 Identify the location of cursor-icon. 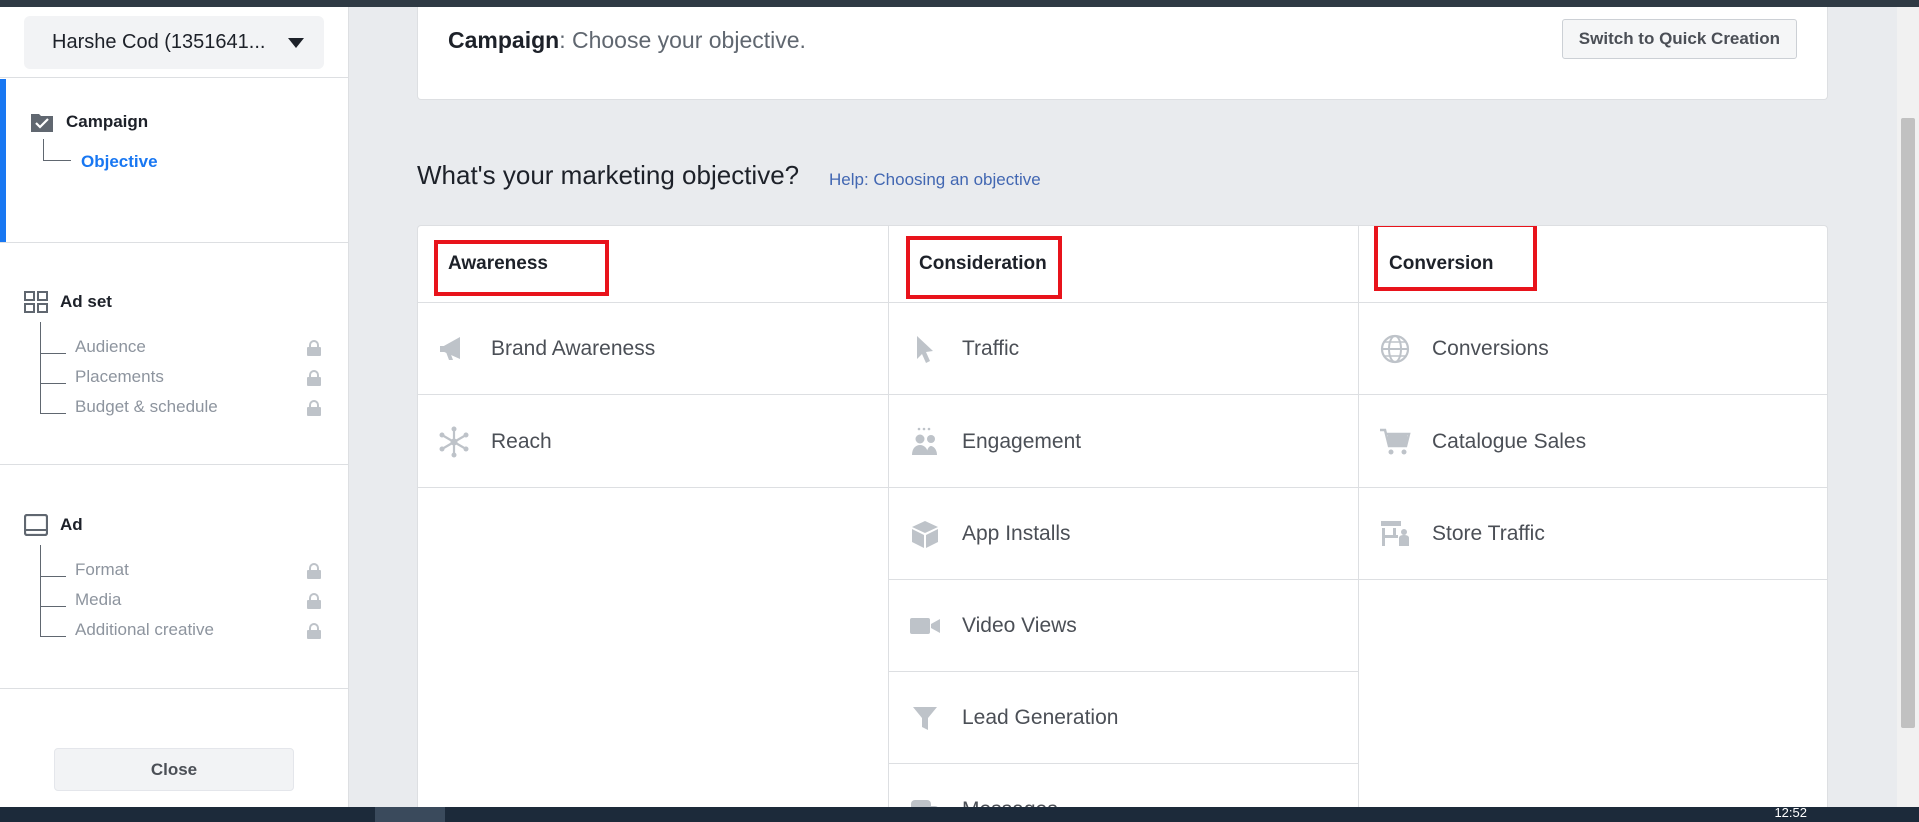
(925, 349).